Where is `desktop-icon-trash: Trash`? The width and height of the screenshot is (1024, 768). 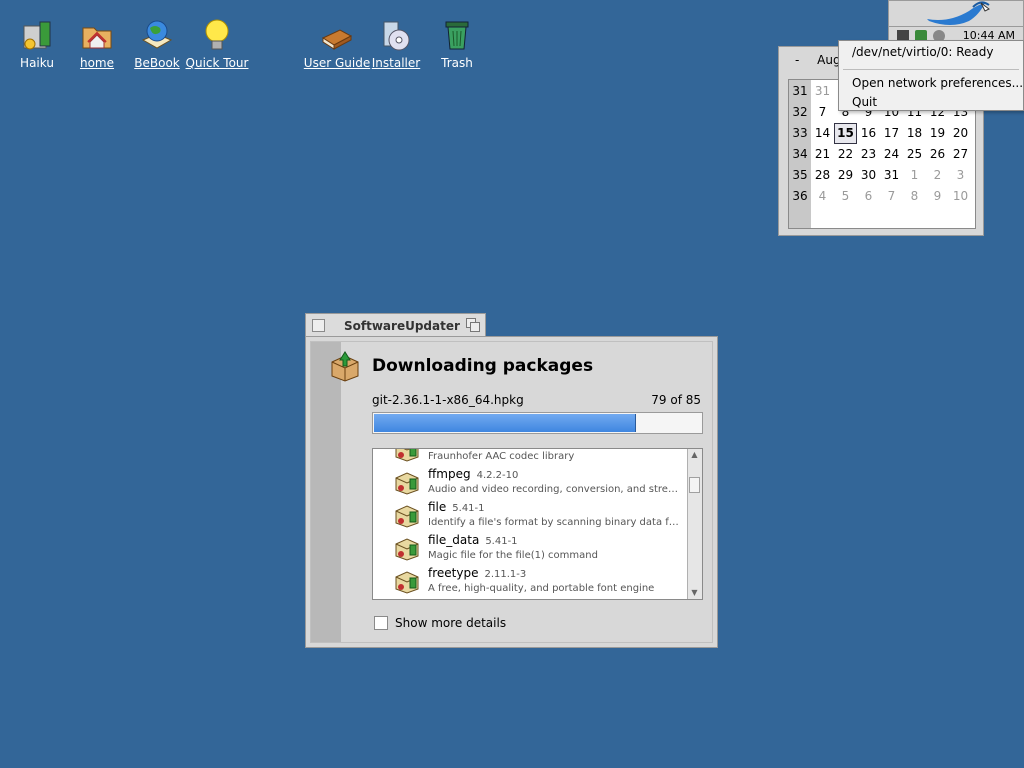 desktop-icon-trash: Trash is located at coordinates (457, 44).